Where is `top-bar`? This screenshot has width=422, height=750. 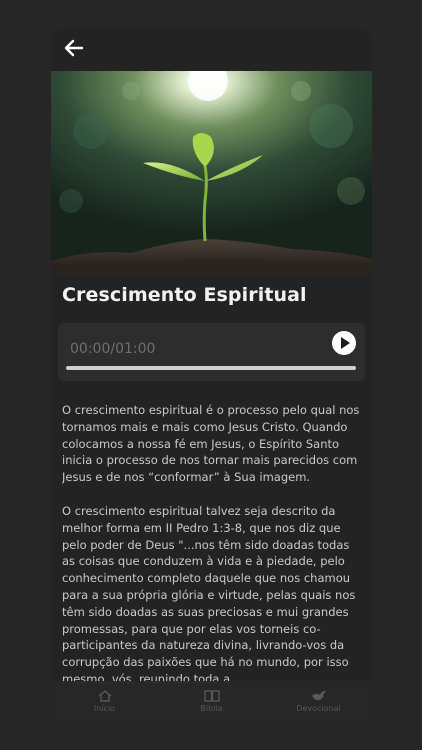 top-bar is located at coordinates (211, 50).